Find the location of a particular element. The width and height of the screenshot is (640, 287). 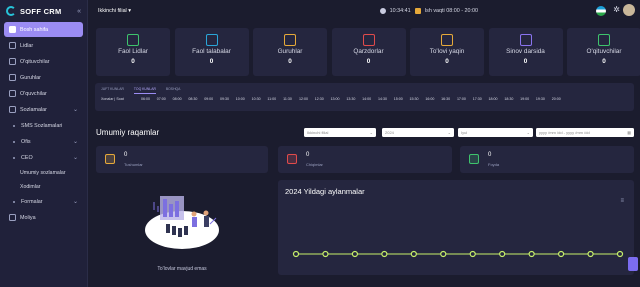

sidebar-item-formalar: Formalar ⌄ is located at coordinates (43, 201).